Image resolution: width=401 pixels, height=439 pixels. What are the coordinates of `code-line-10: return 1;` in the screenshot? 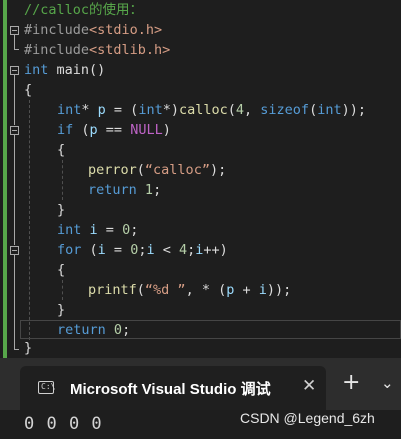 It's located at (124, 190).